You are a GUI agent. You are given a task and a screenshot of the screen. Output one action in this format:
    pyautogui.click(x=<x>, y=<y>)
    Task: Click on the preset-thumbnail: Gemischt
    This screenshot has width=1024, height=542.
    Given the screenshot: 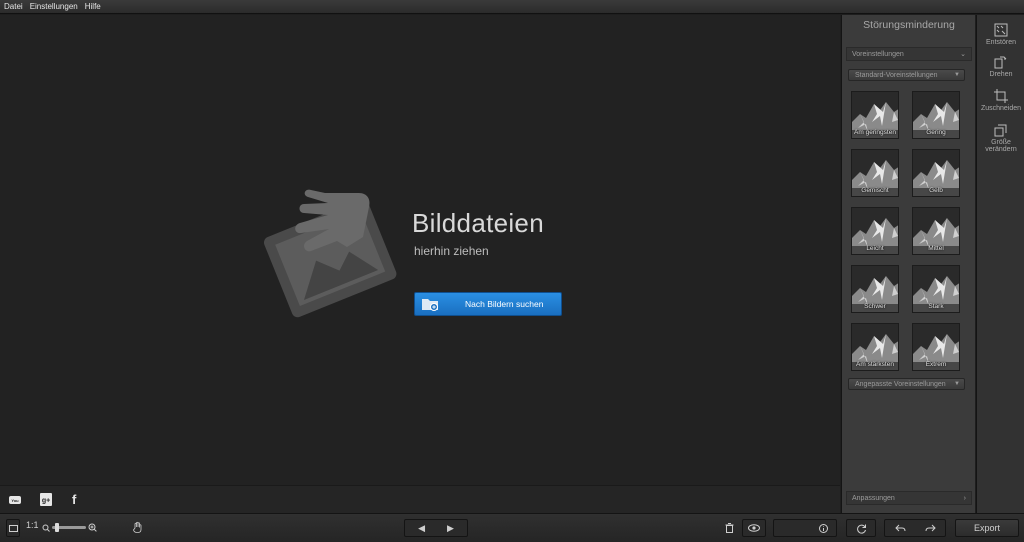 What is the action you would take?
    pyautogui.click(x=875, y=173)
    